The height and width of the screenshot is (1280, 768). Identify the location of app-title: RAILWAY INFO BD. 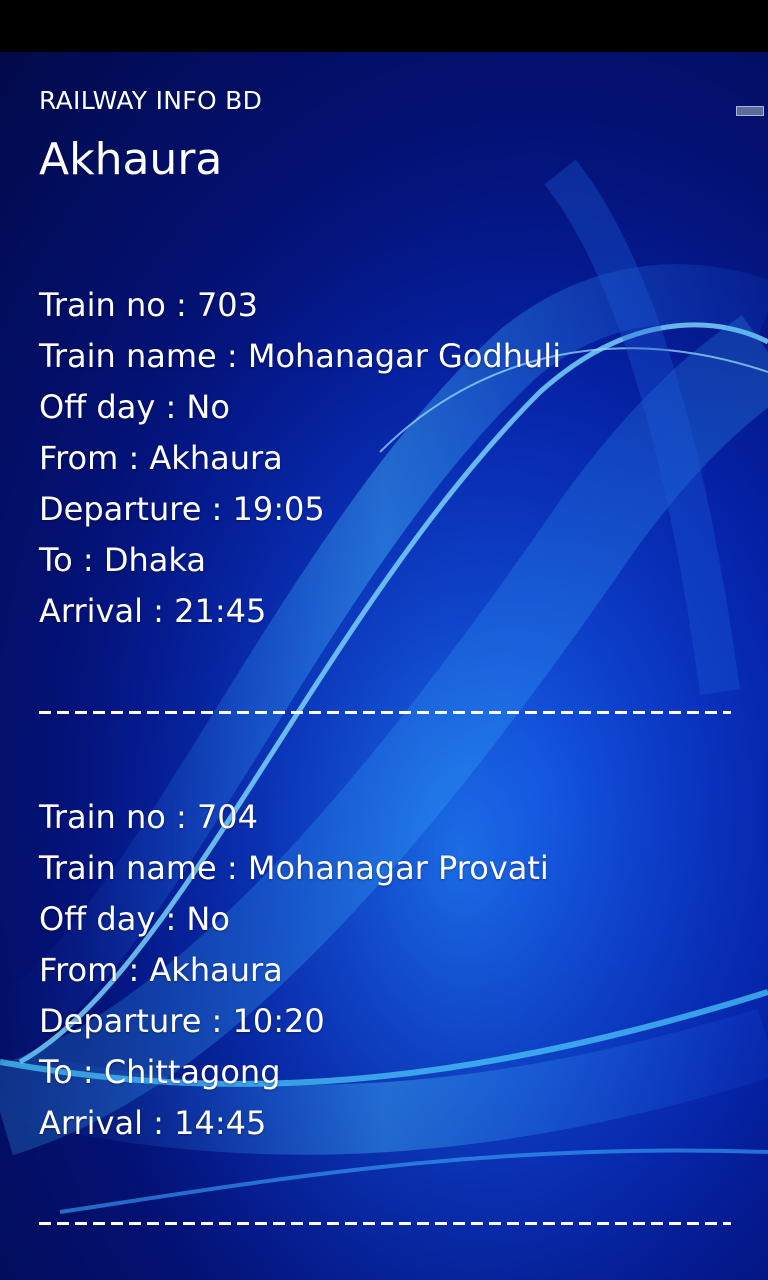
(151, 100).